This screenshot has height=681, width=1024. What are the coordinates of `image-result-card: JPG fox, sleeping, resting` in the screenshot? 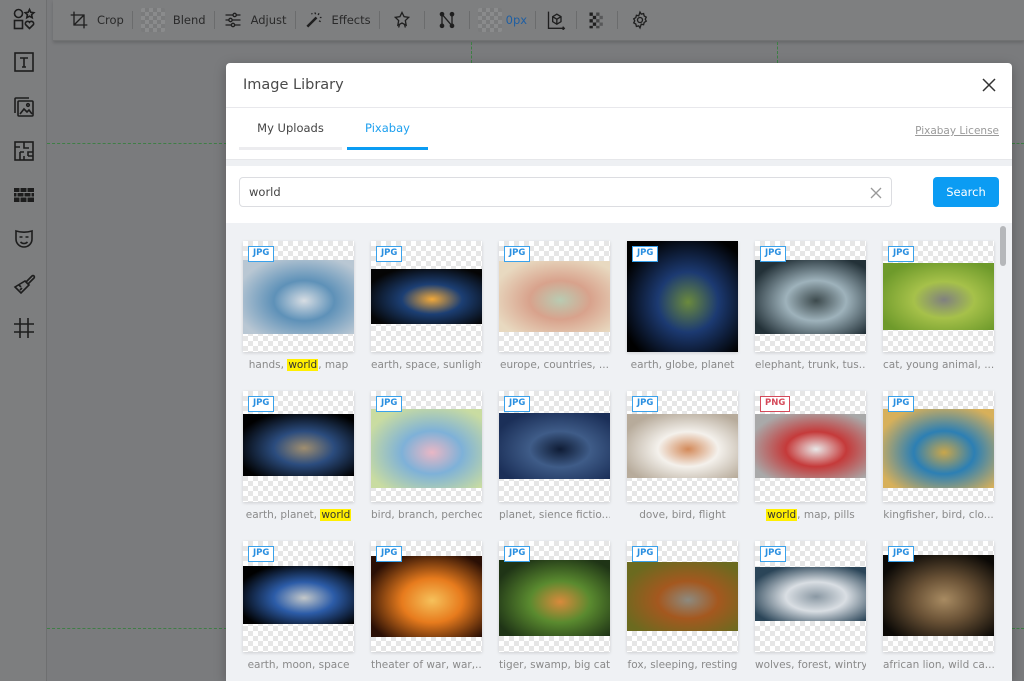 It's located at (682, 608).